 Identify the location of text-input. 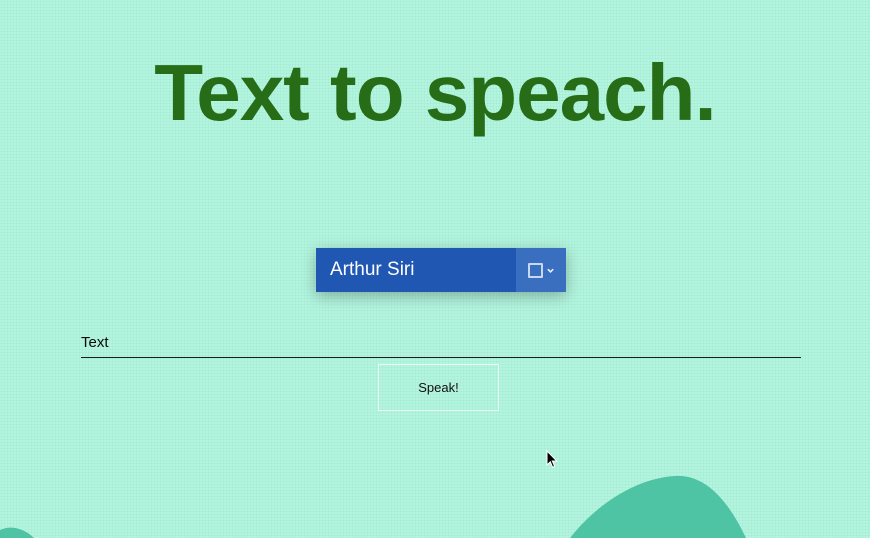
(441, 344).